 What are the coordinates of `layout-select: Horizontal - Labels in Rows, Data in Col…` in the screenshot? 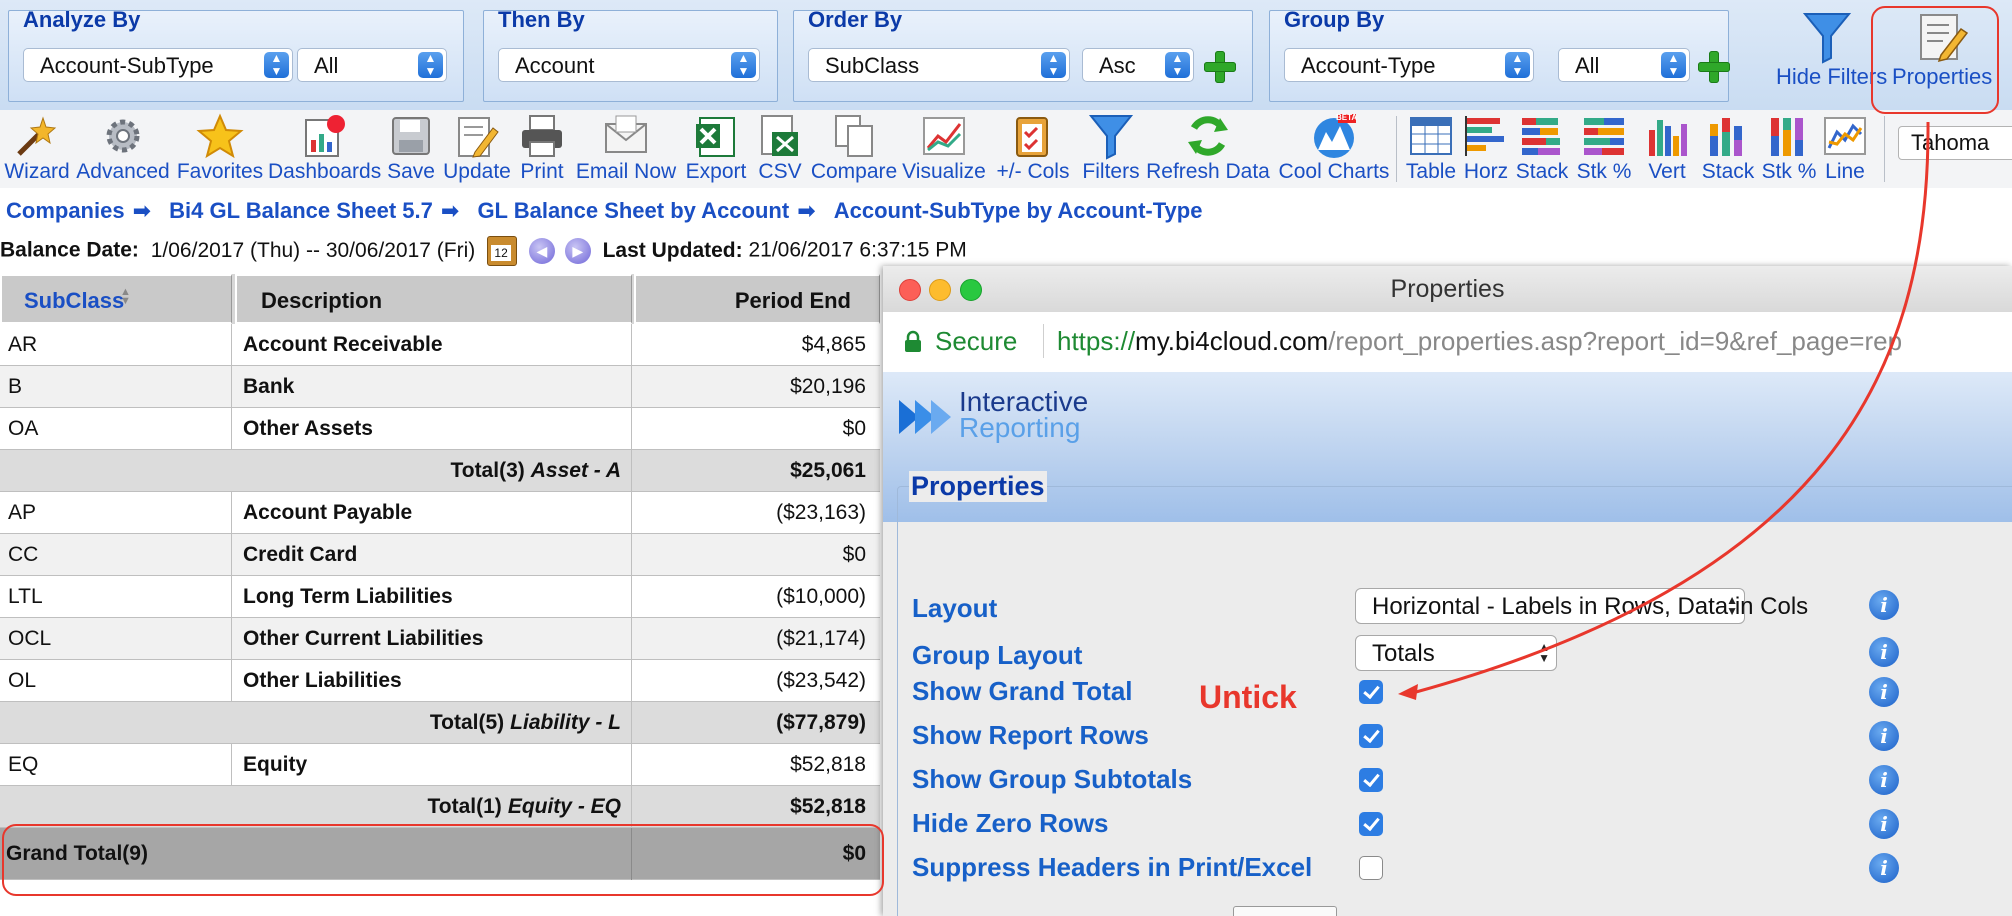 It's located at (1581, 606).